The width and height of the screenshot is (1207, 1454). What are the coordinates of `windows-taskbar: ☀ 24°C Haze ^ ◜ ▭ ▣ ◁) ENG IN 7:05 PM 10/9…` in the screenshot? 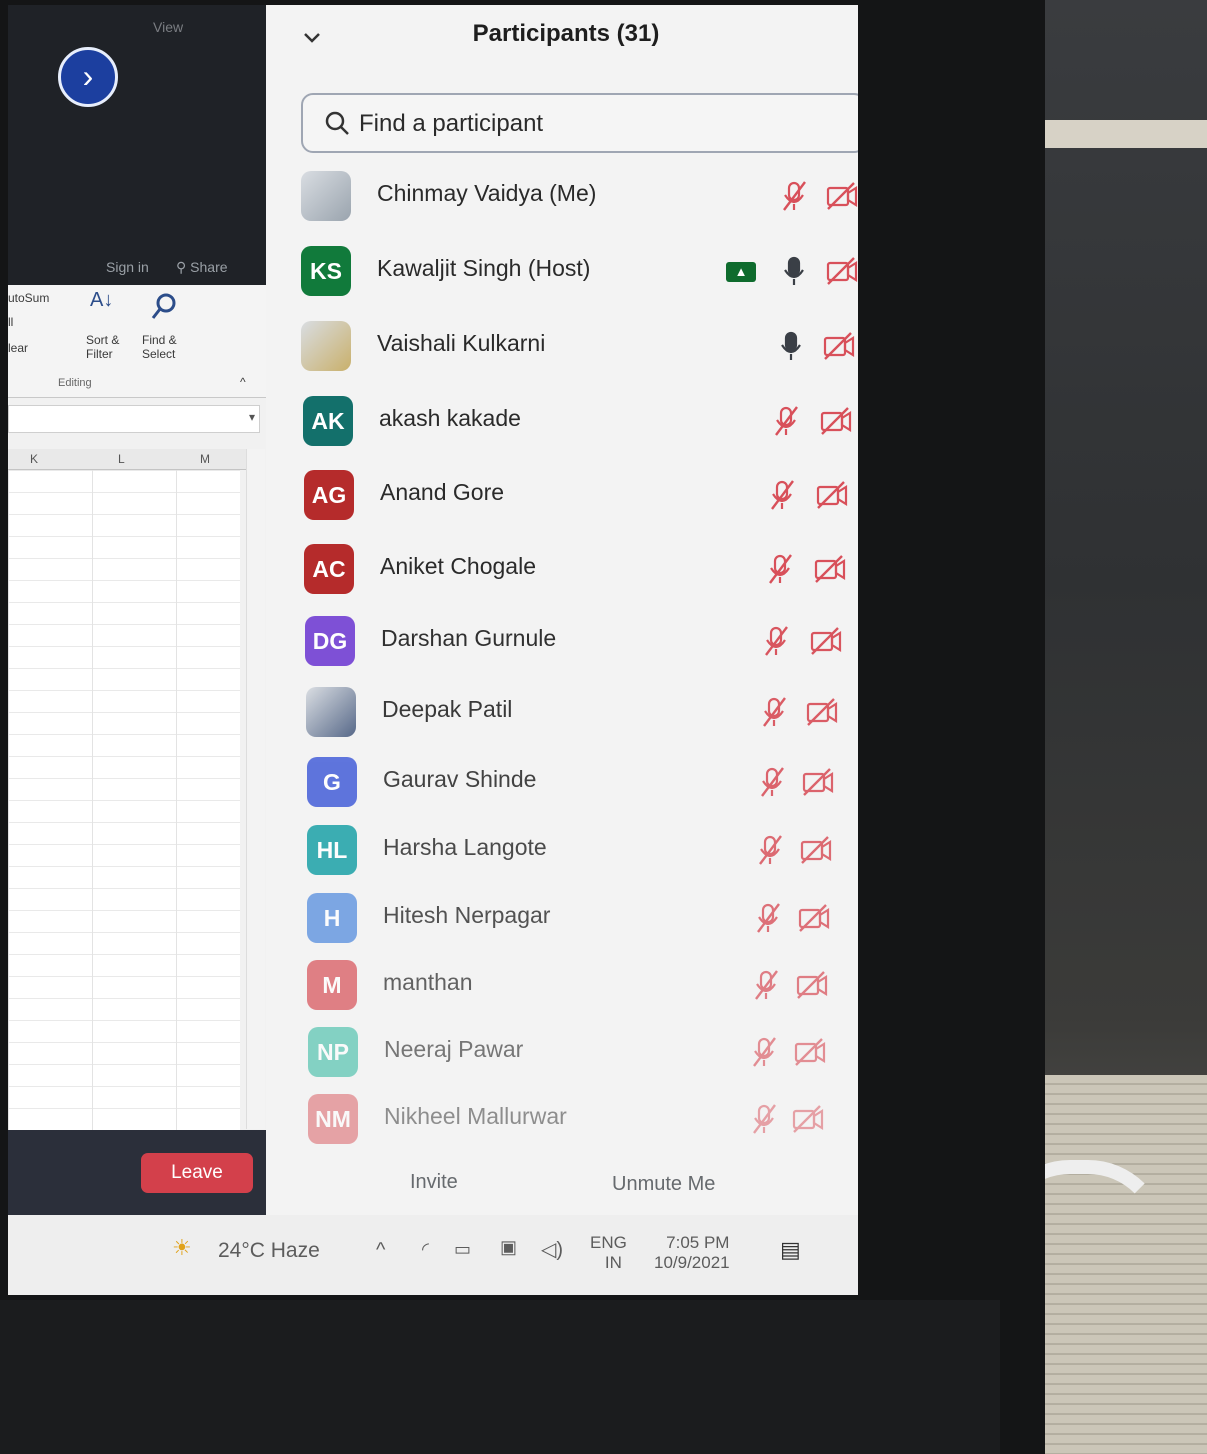 It's located at (433, 1255).